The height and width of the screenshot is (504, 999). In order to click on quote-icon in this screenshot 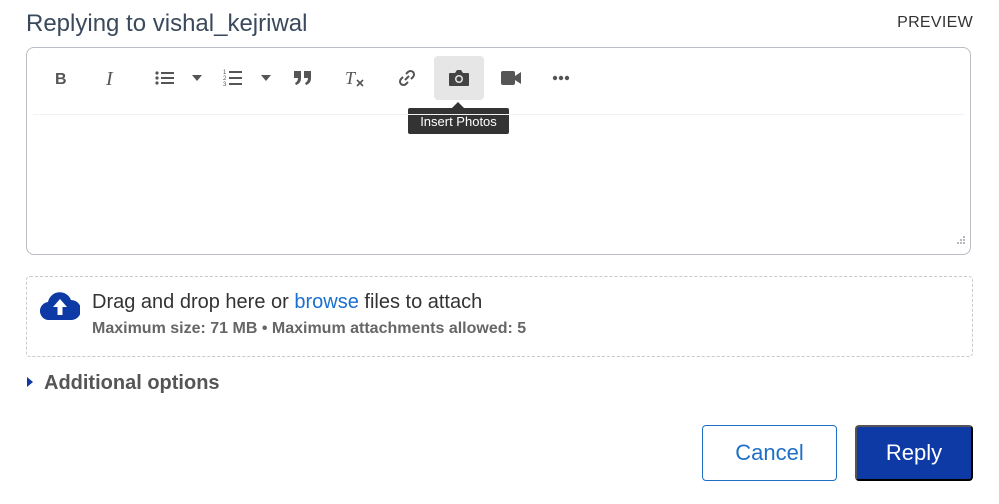, I will do `click(303, 78)`.